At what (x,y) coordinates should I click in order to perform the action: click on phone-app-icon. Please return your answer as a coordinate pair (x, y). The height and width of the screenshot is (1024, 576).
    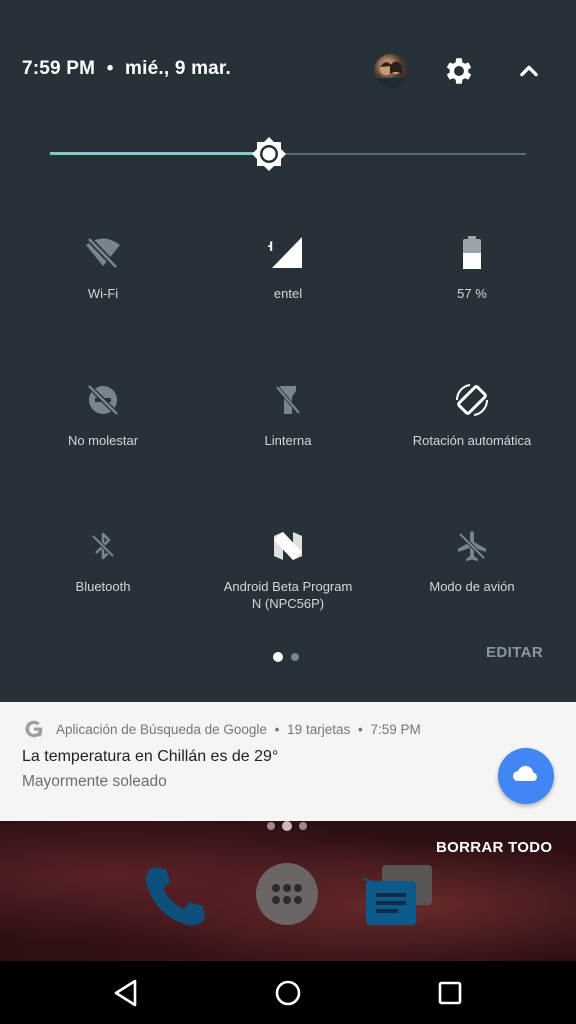
    Looking at the image, I should click on (175, 896).